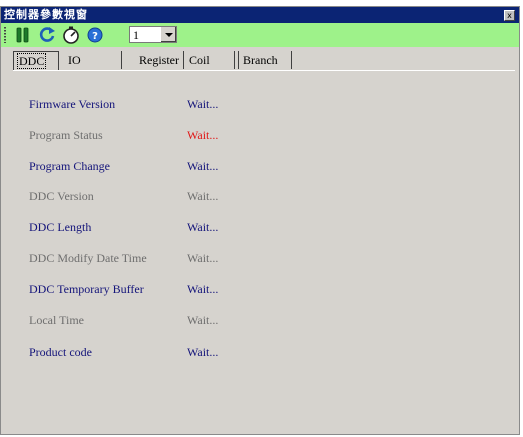  I want to click on row-label: Product code, so click(60, 352).